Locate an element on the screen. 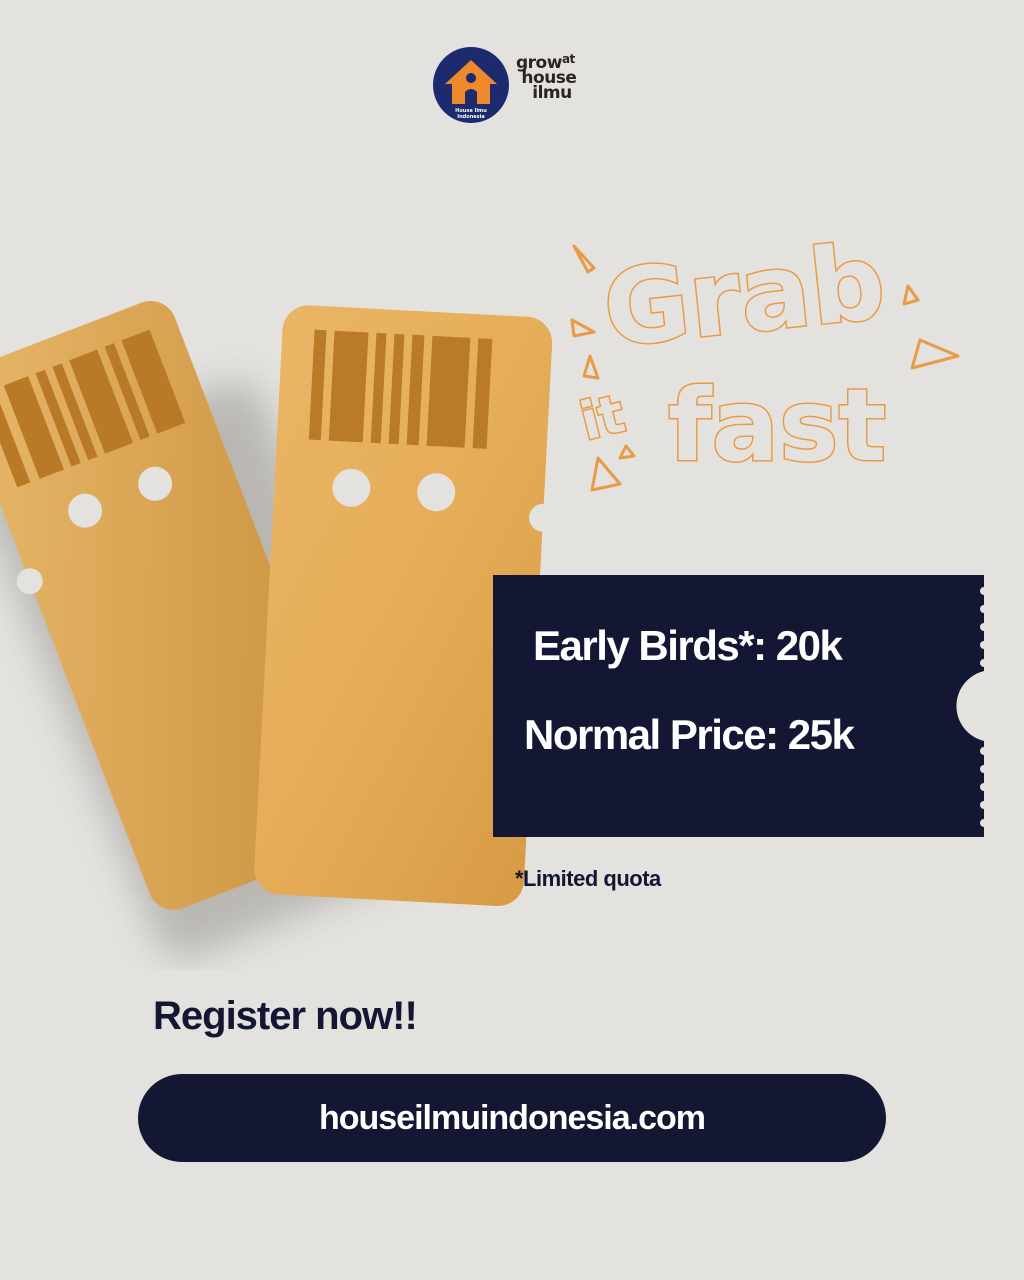 This screenshot has height=1280, width=1024. early-bird-price: Early Birds*: 20k is located at coordinates (688, 645).